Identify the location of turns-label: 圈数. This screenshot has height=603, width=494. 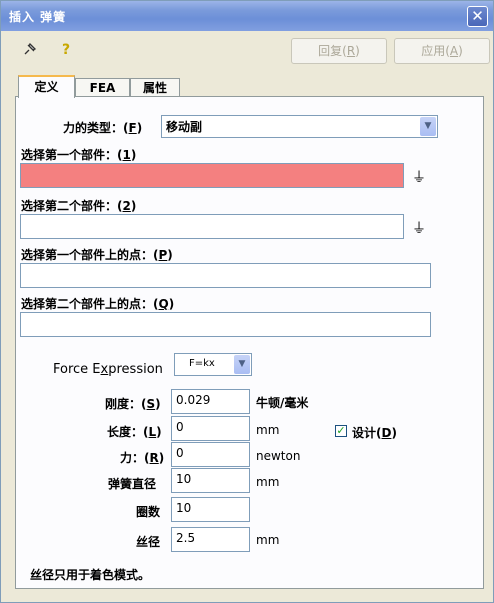
(148, 512).